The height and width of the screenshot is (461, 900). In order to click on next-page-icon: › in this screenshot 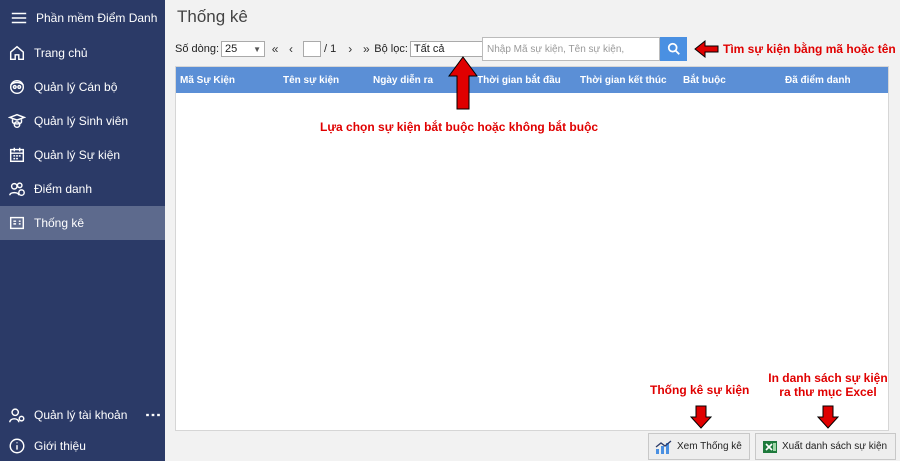, I will do `click(350, 49)`.